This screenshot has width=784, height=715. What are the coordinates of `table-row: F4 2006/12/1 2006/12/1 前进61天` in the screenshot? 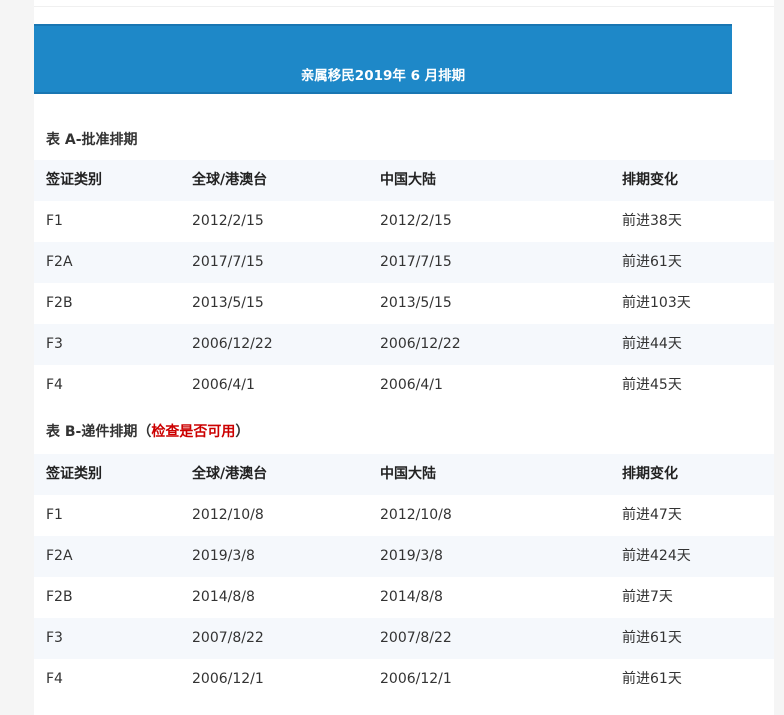 It's located at (404, 679).